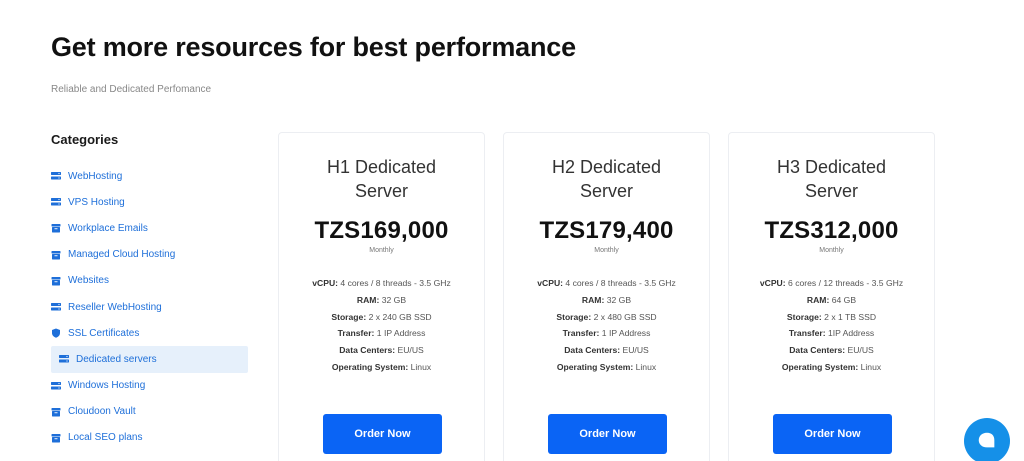 This screenshot has width=1024, height=461. What do you see at coordinates (831, 230) in the screenshot?
I see `plan-price: TZS312,000` at bounding box center [831, 230].